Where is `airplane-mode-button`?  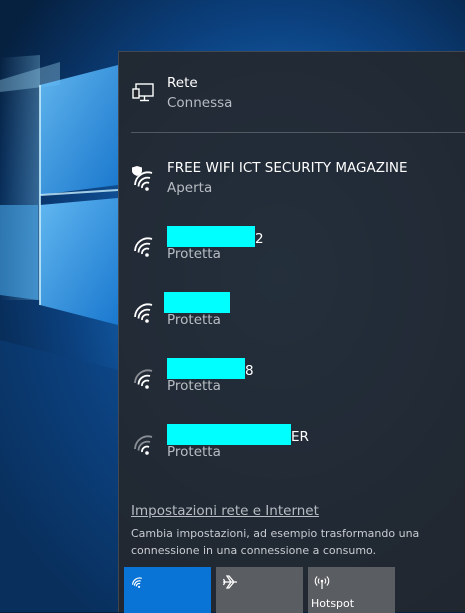
airplane-mode-button is located at coordinates (259, 590).